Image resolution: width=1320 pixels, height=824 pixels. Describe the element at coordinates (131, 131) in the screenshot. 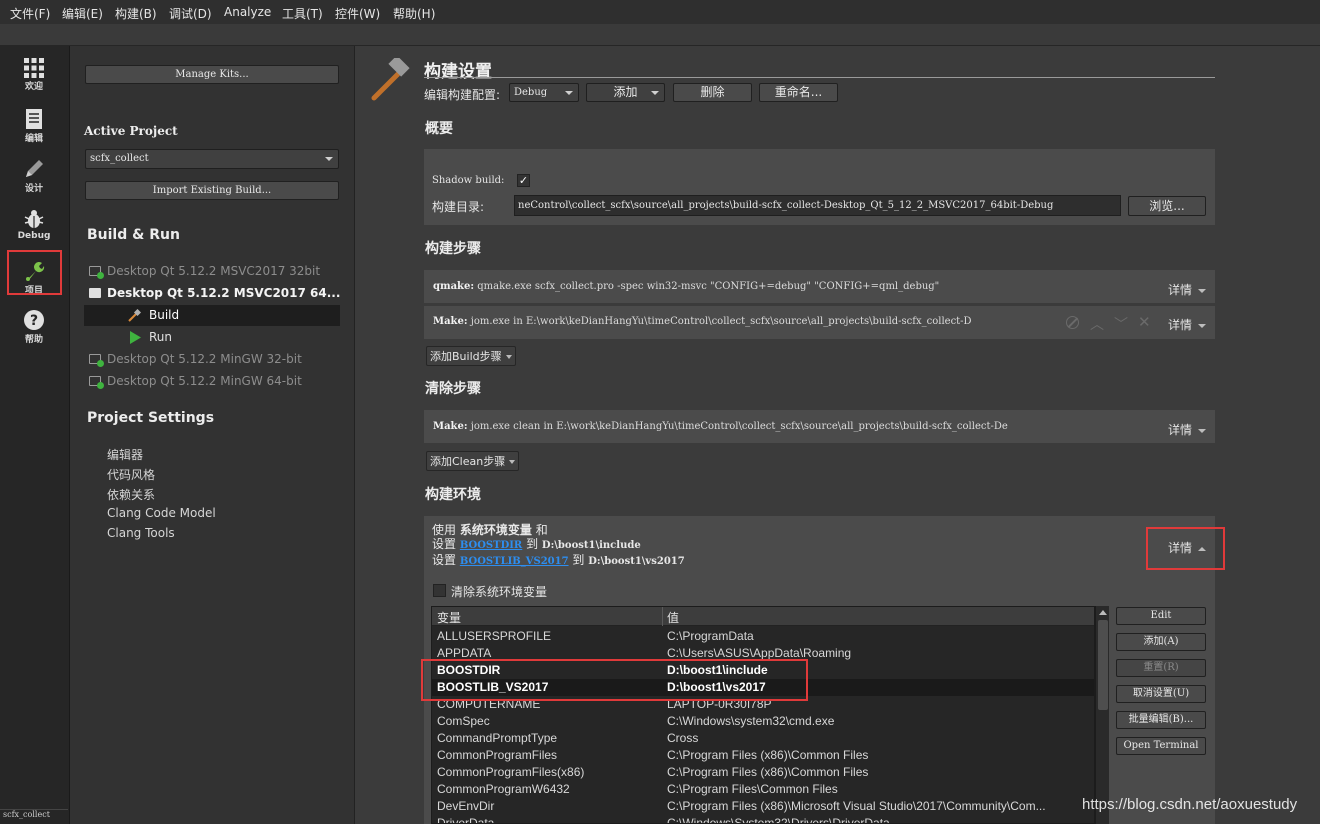

I see `active-project-title: Active Project` at that location.